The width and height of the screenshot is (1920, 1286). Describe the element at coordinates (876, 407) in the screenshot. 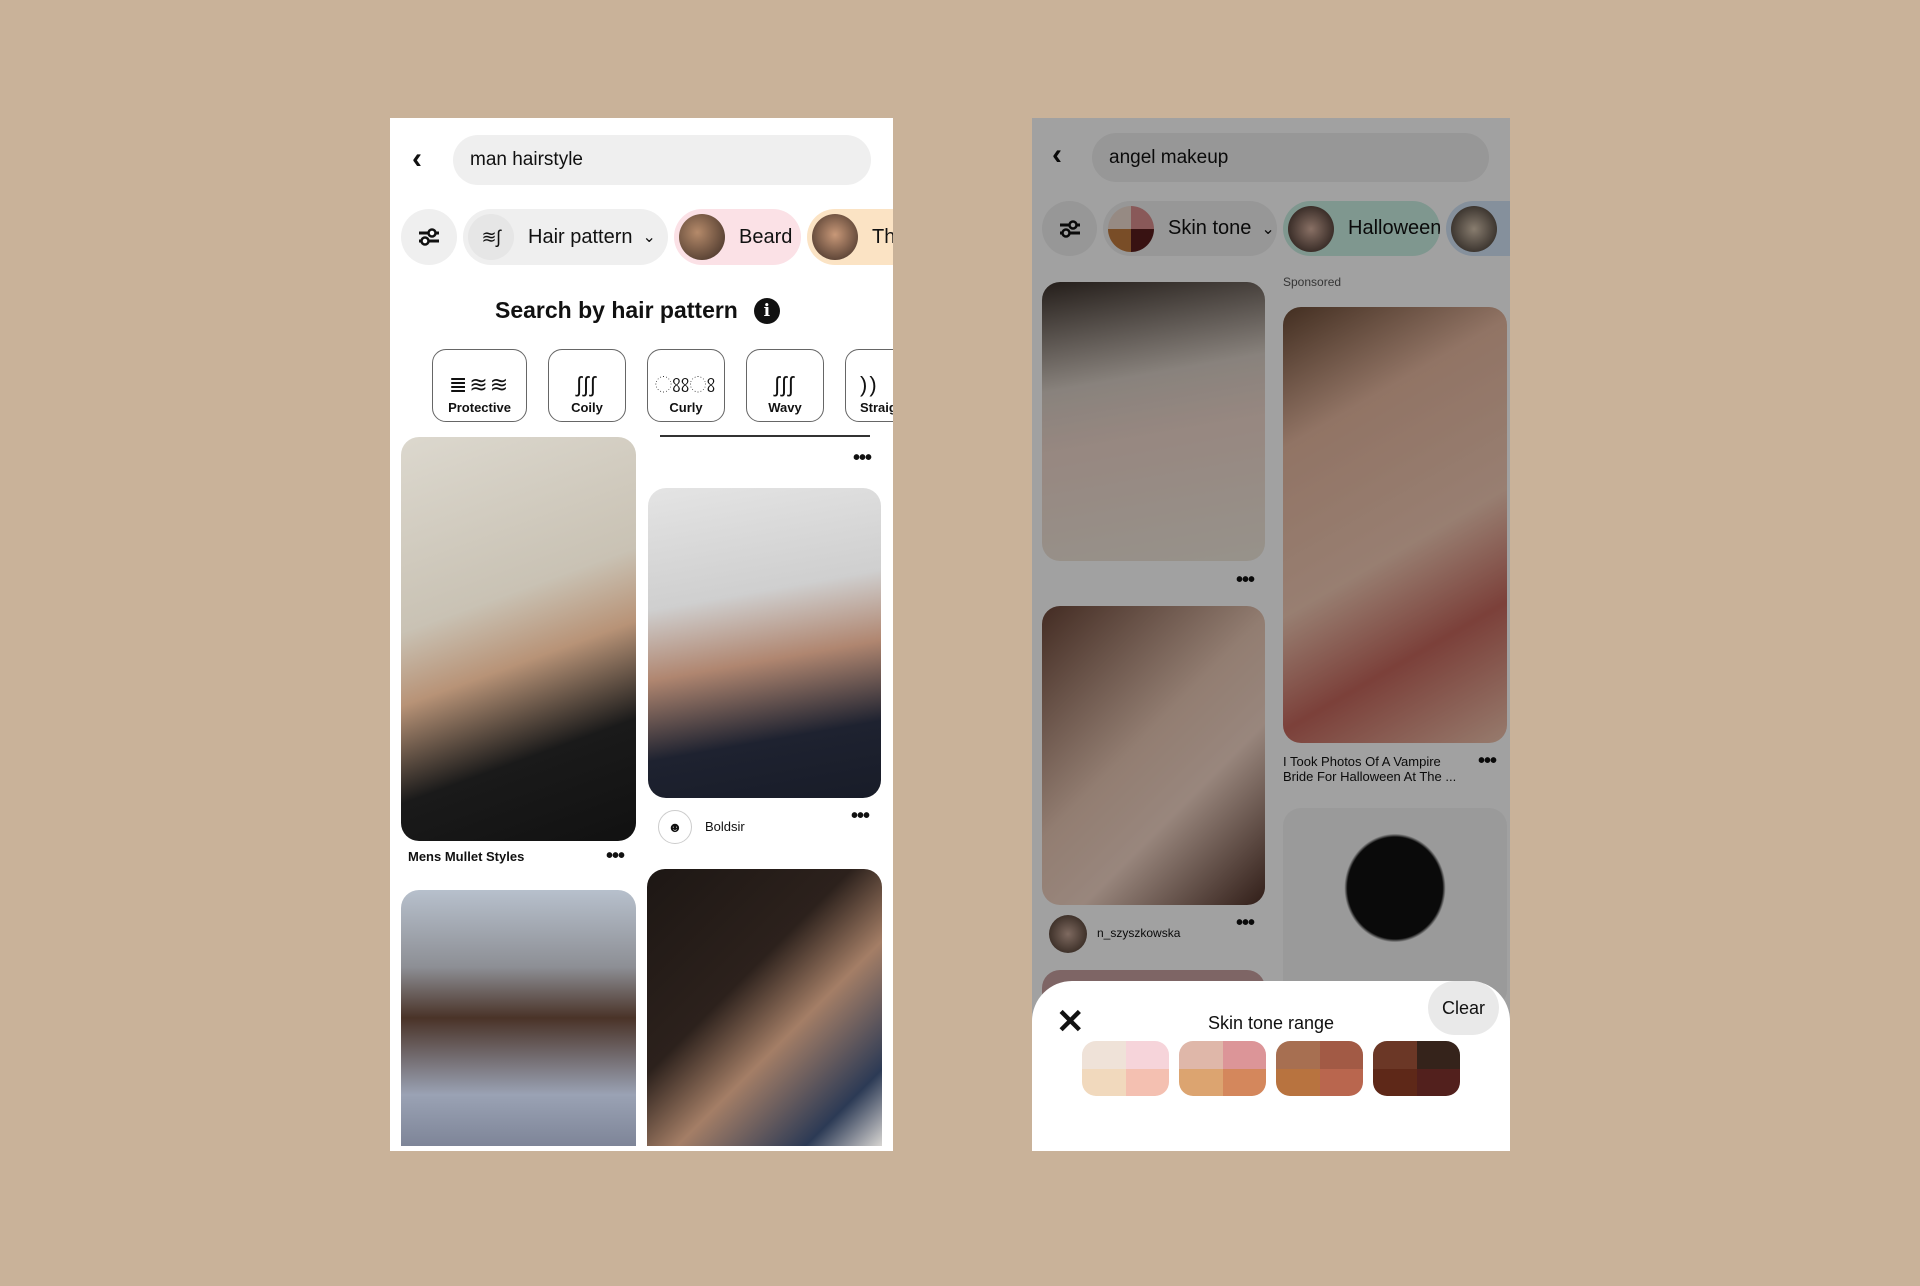

I see `pattern-label: Straight` at that location.